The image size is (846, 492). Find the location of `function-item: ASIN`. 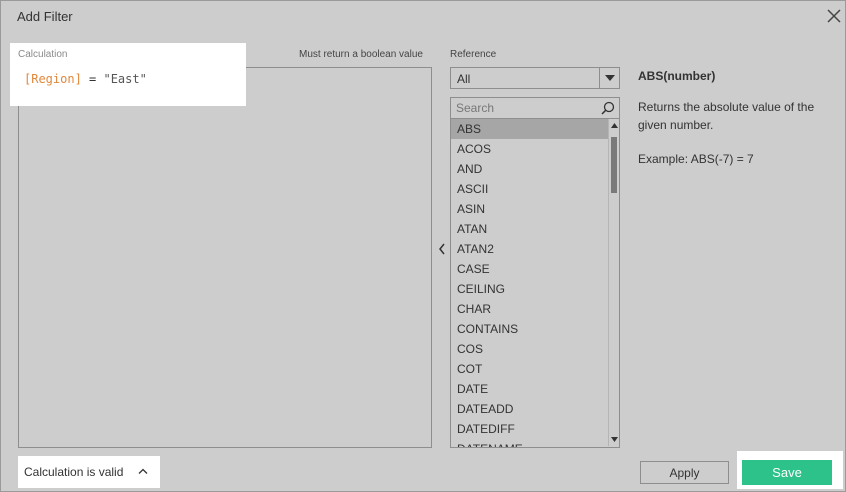

function-item: ASIN is located at coordinates (529, 209).